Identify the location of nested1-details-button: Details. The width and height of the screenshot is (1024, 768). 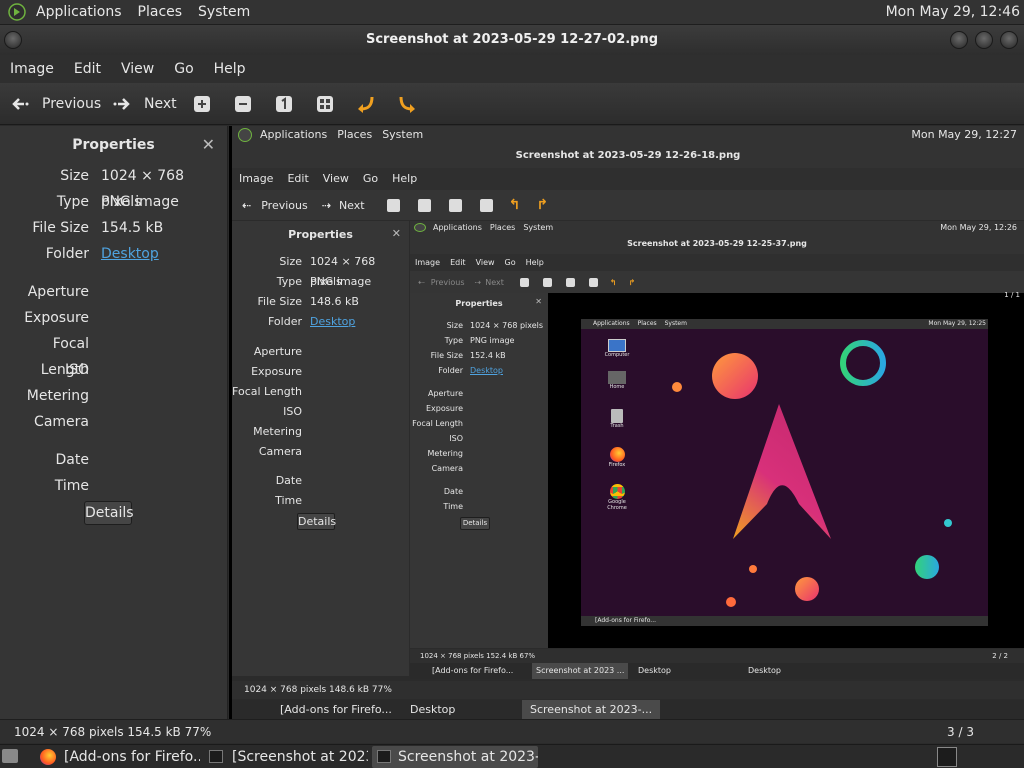
(317, 521).